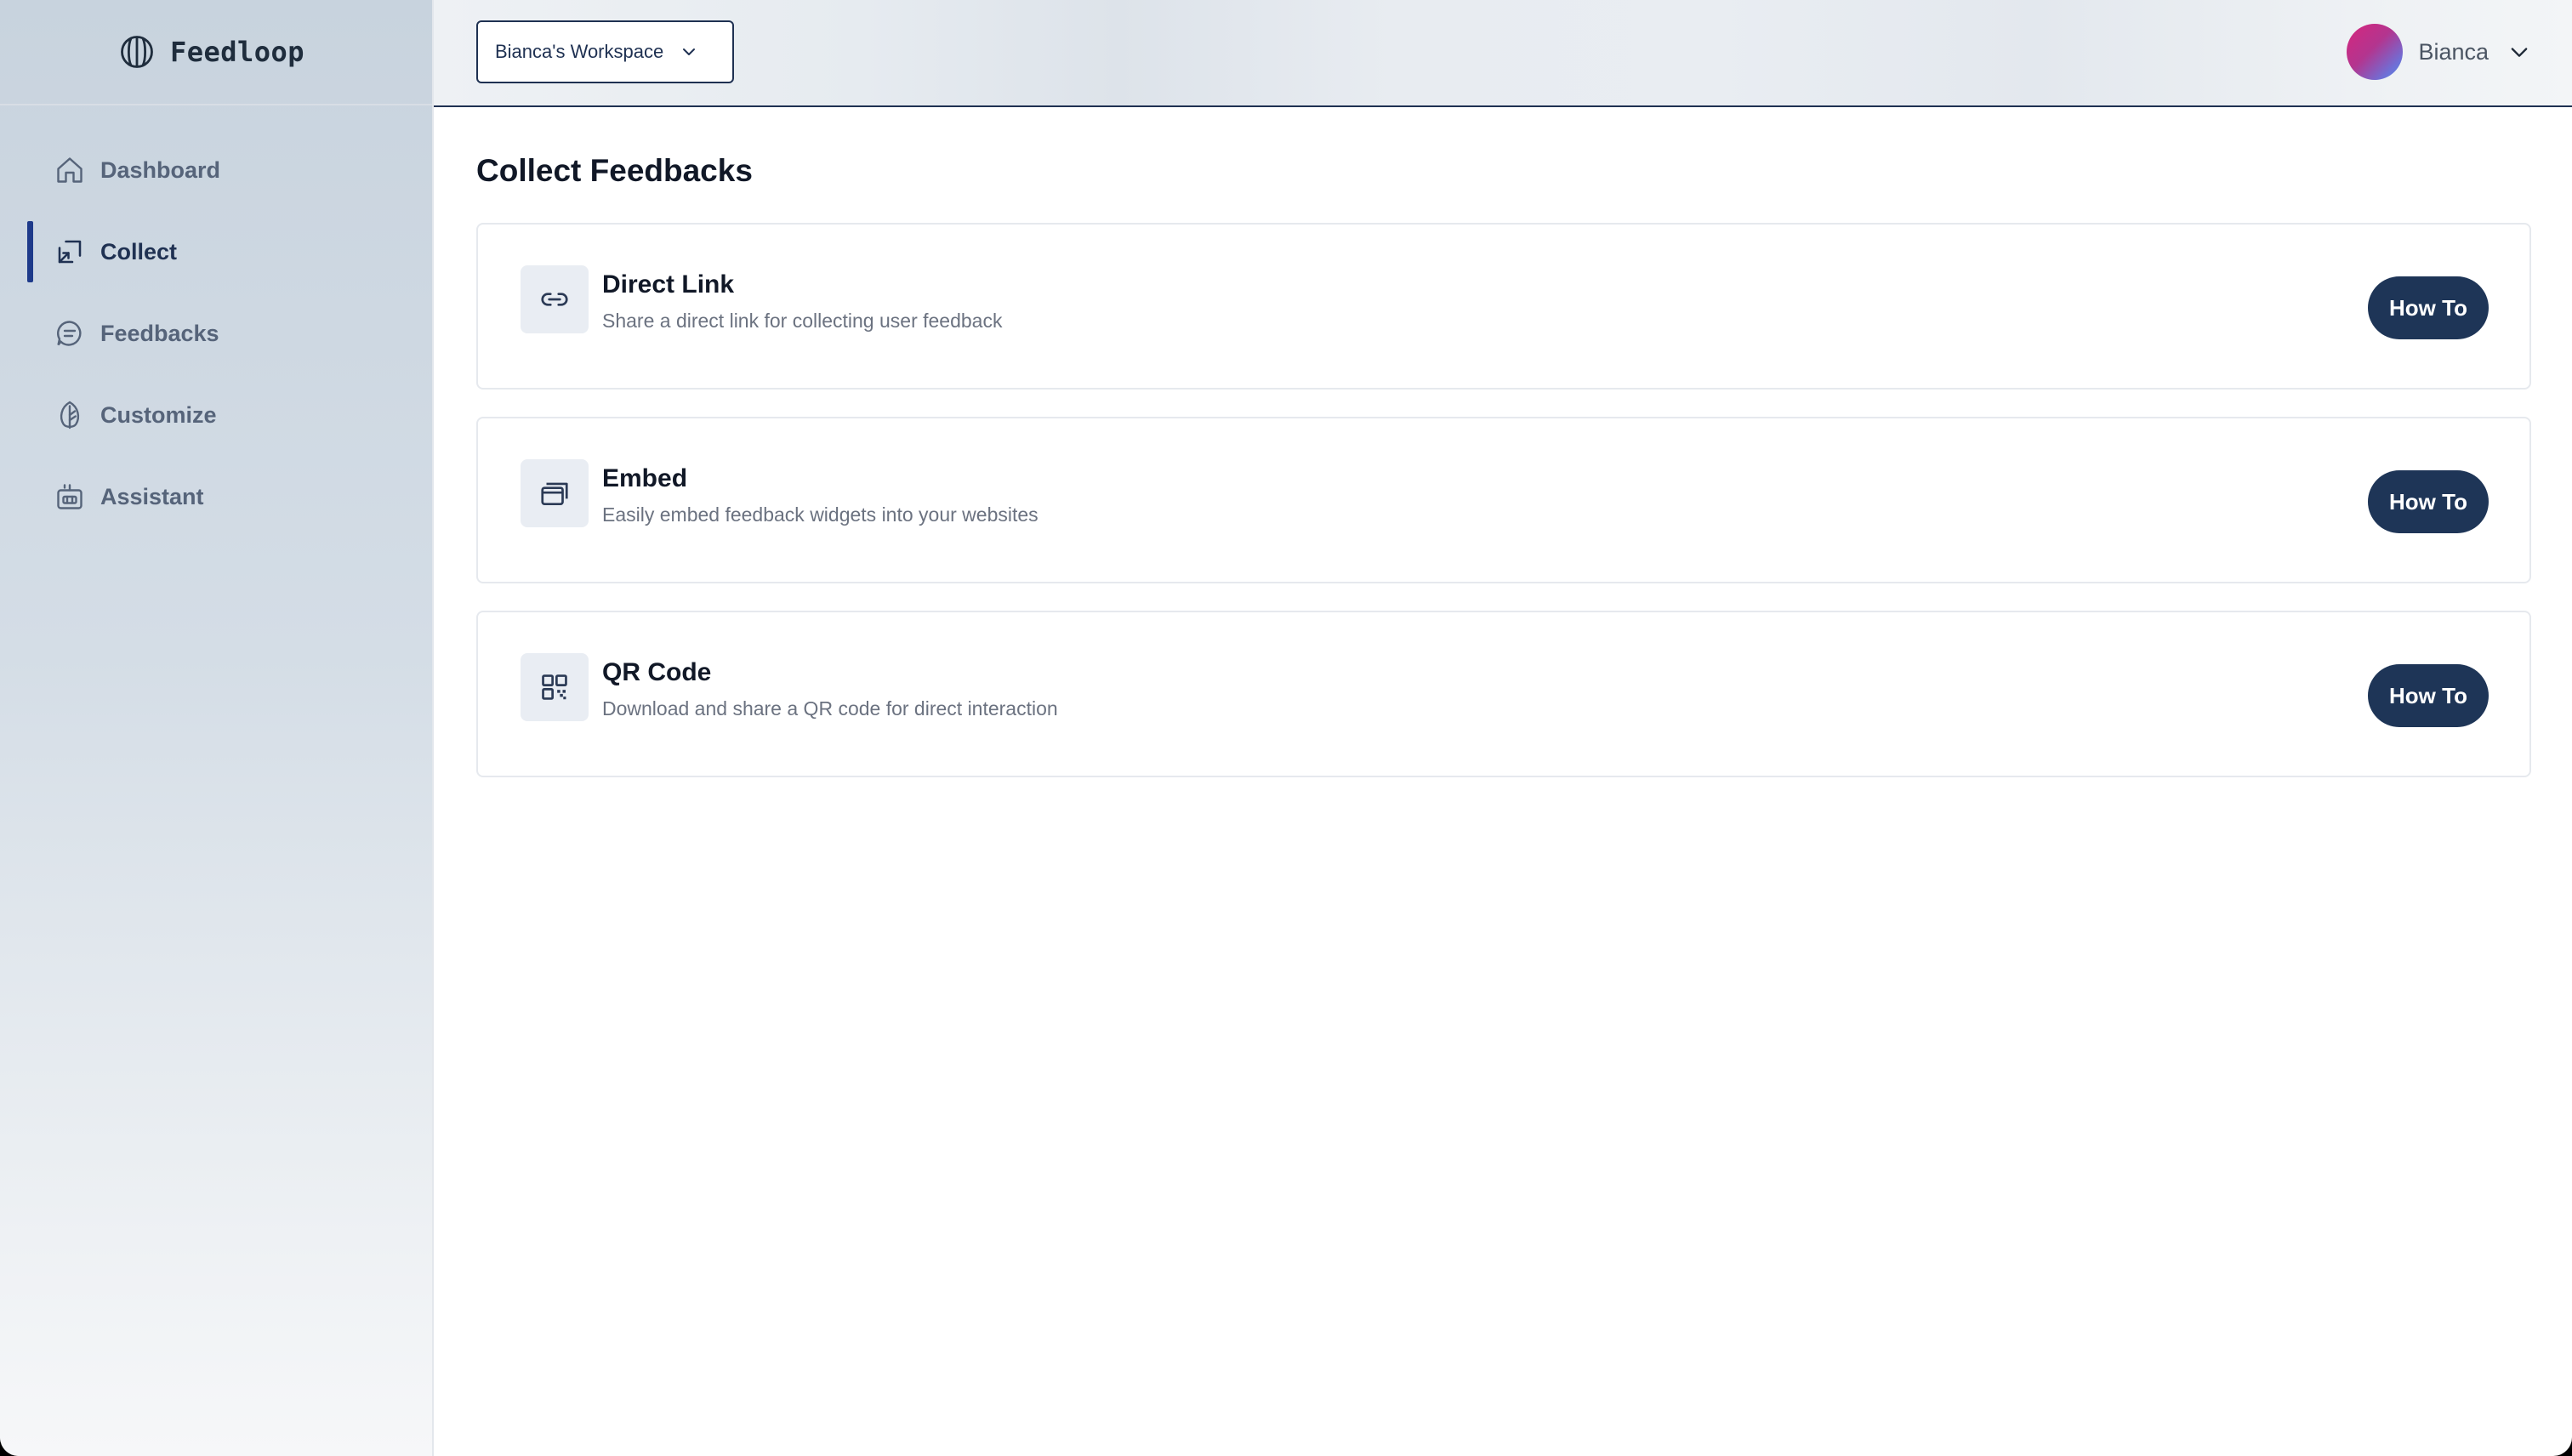  Describe the element at coordinates (1503, 53) in the screenshot. I see `top-header: Bianca's Workspace Bianca` at that location.